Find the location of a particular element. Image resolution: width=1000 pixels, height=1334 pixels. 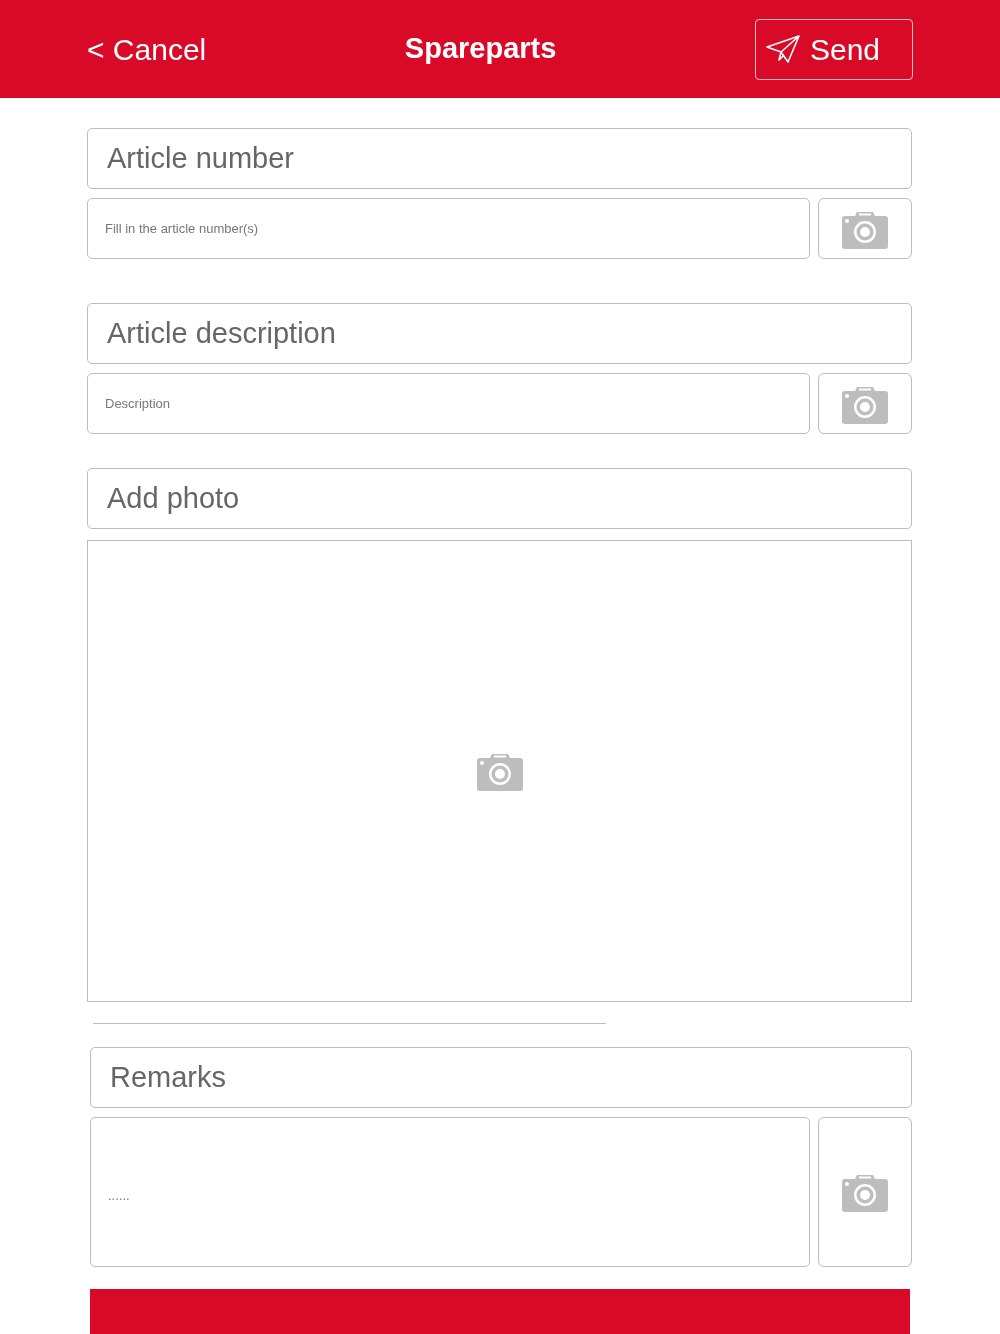

section-label: Add photo is located at coordinates (499, 498).